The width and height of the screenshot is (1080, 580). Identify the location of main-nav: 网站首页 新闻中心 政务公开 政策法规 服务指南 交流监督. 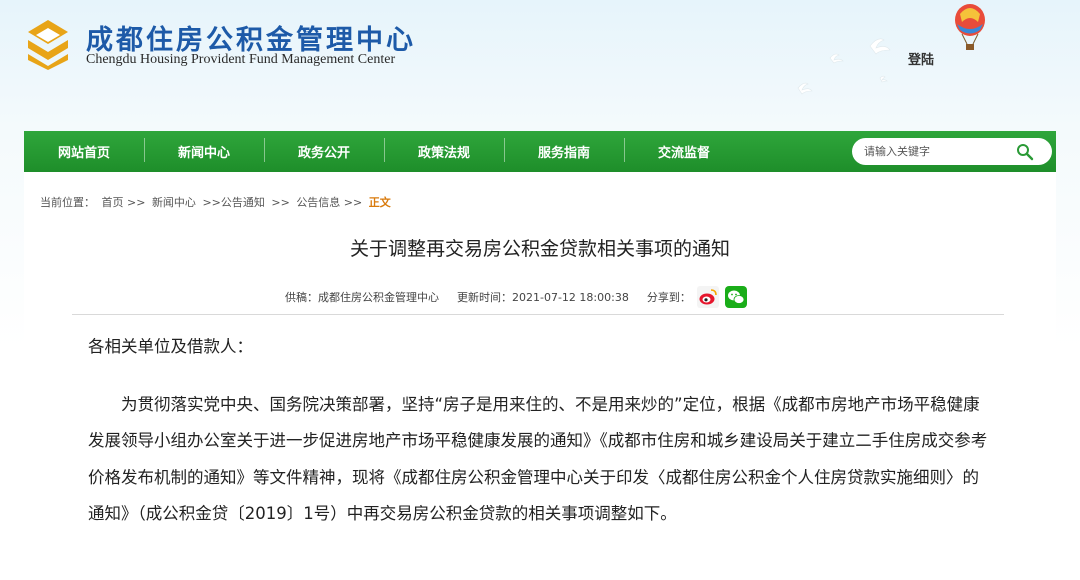
(540, 151).